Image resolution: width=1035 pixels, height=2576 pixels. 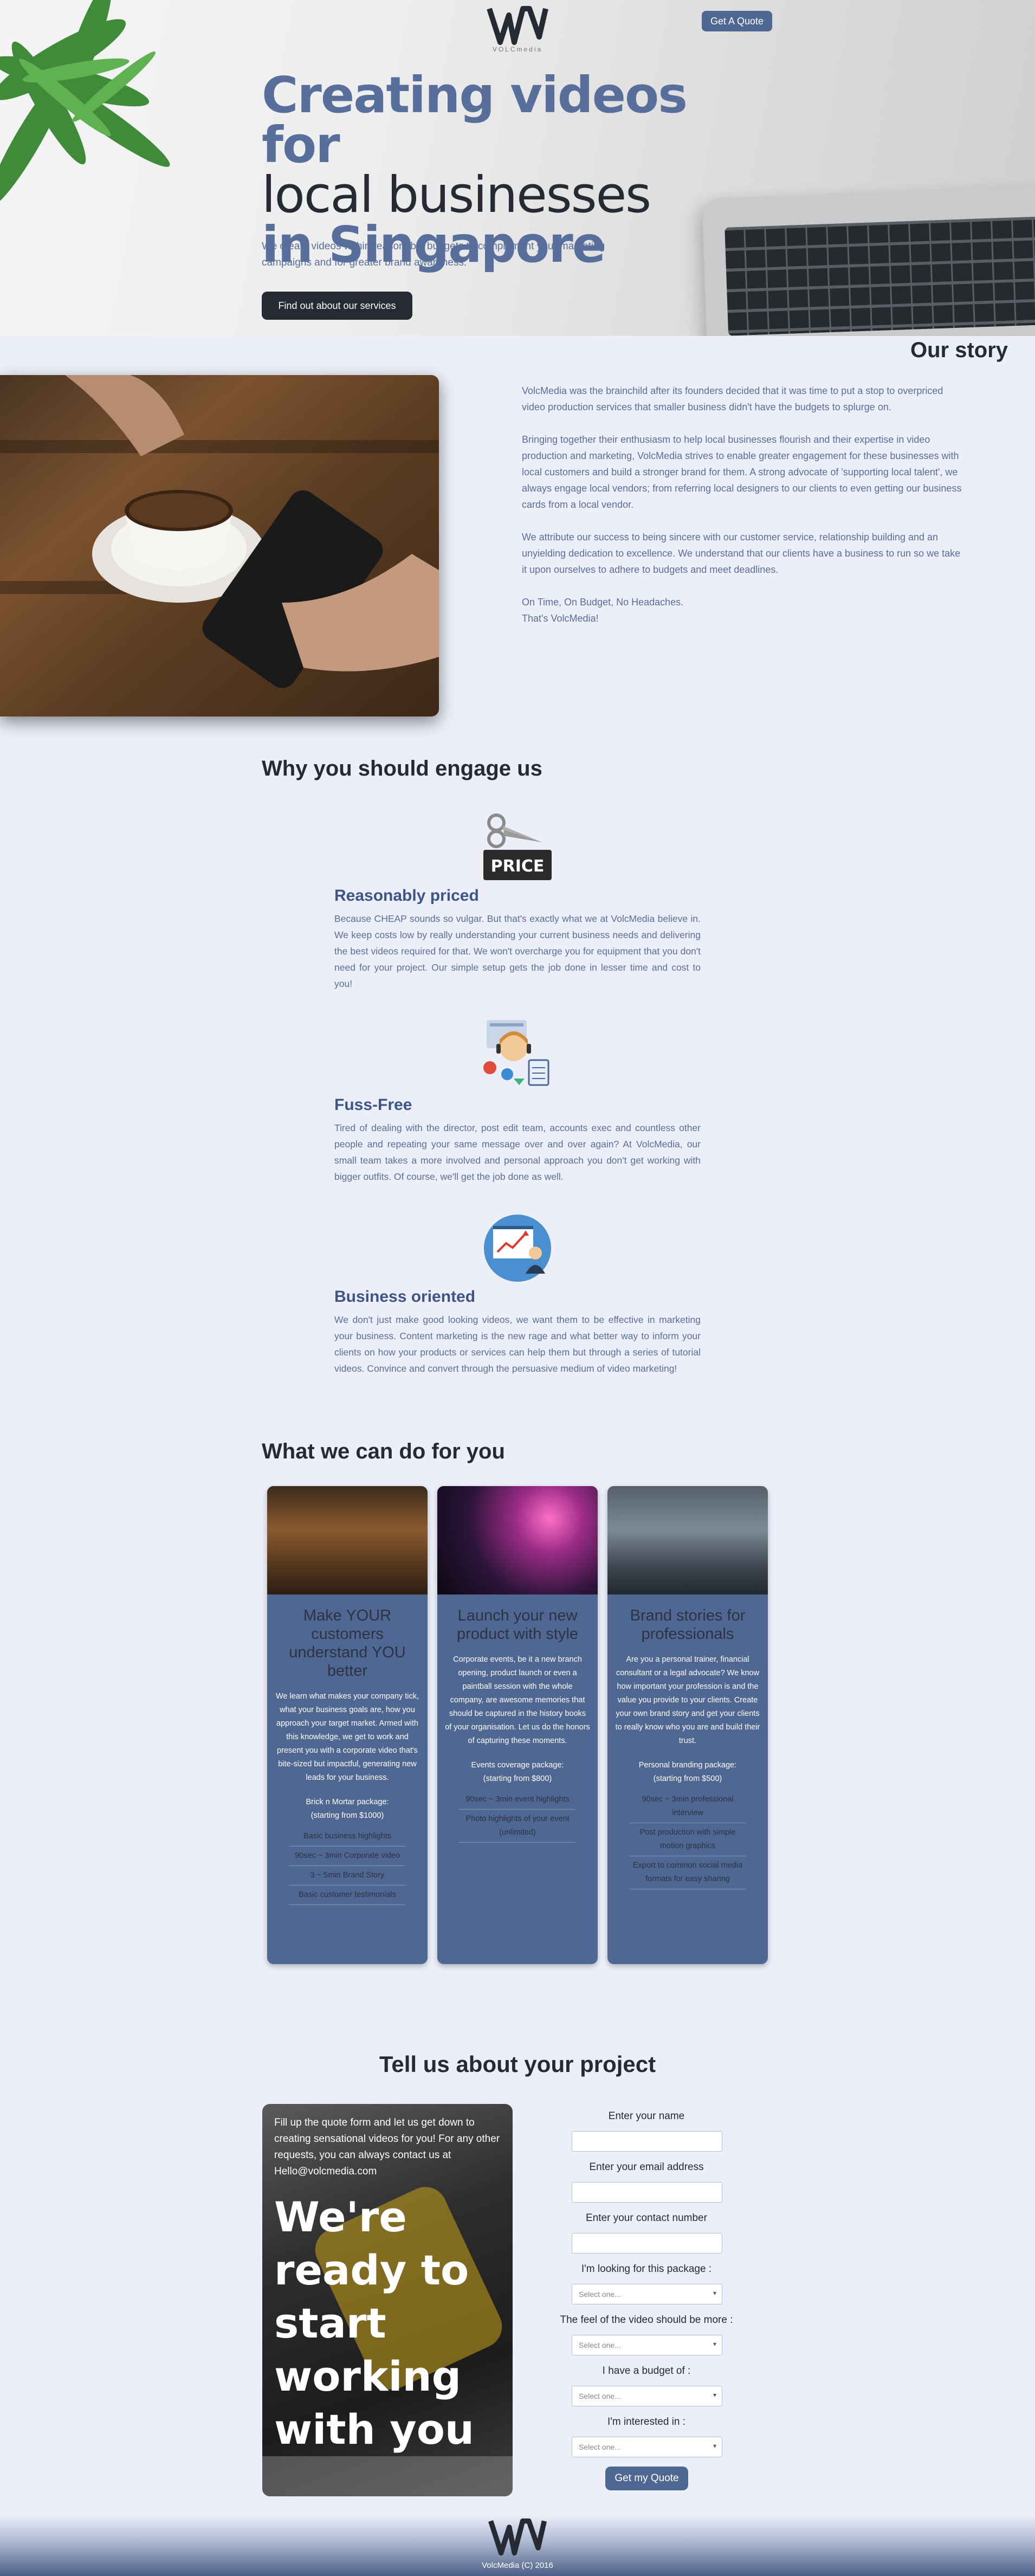 What do you see at coordinates (688, 1765) in the screenshot?
I see `package-name: Personal branding package:` at bounding box center [688, 1765].